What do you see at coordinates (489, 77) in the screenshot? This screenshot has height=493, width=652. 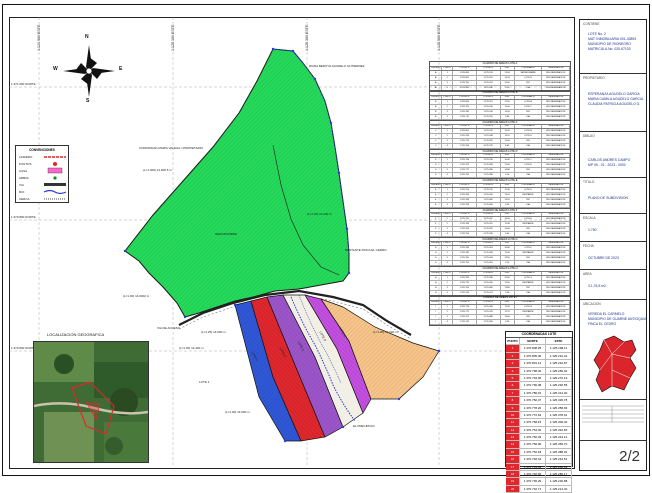 I see `table-cell: 1.125.210` at bounding box center [489, 77].